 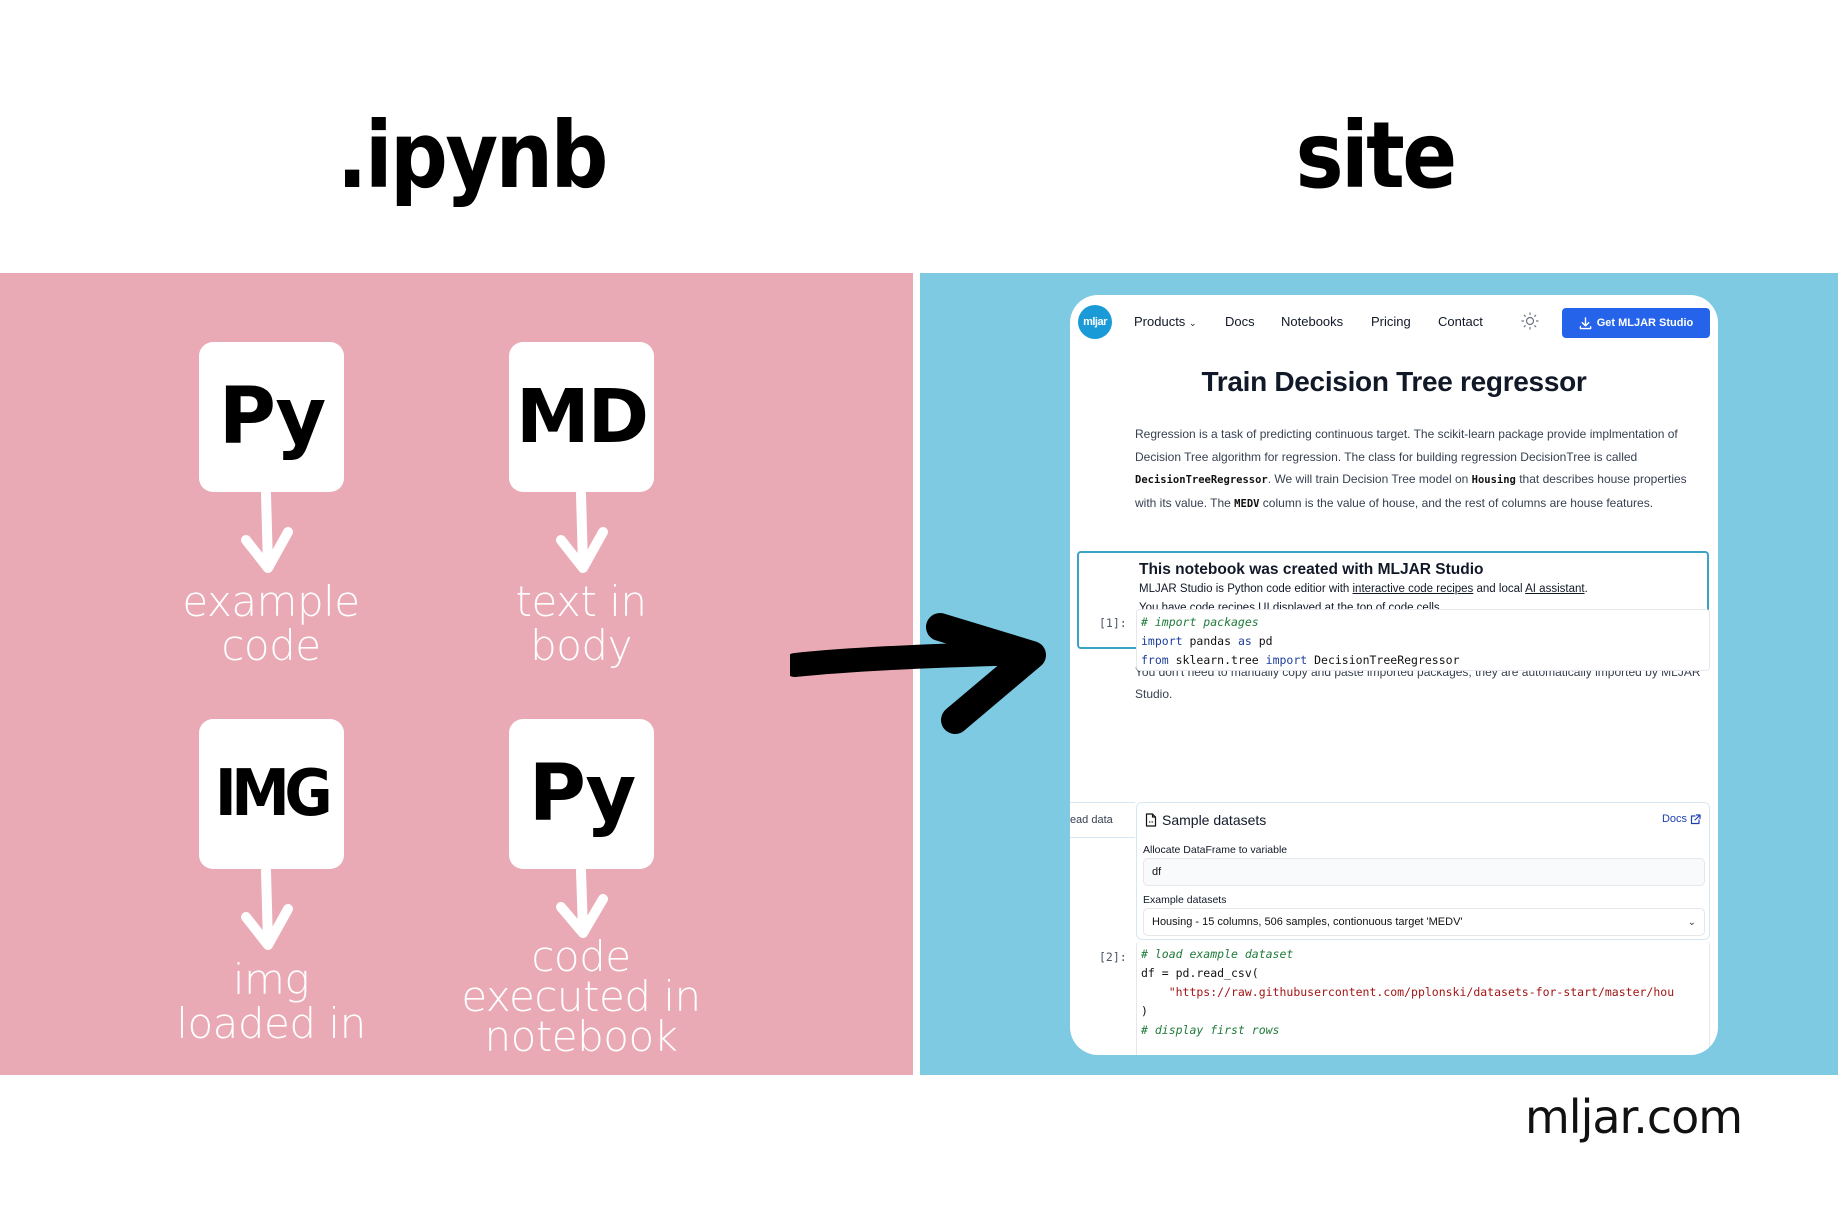 I want to click on read-data-tab: Read data, so click(x=1102, y=820).